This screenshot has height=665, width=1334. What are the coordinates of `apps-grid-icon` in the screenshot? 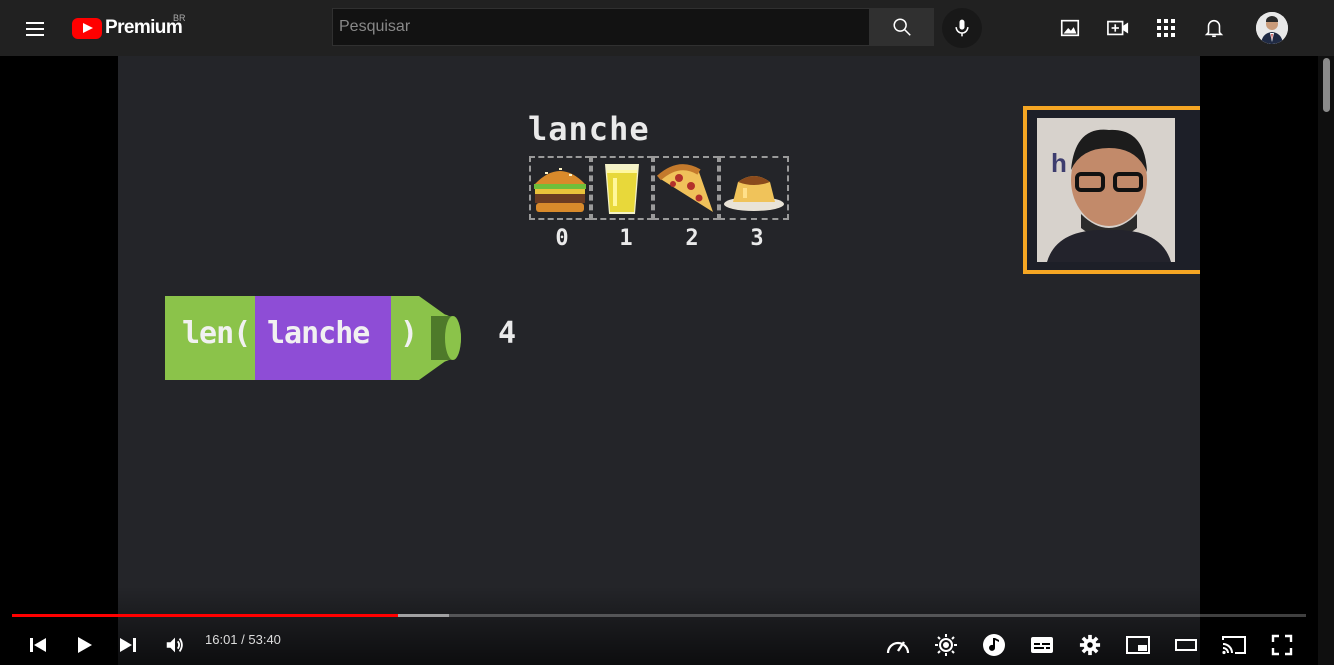 It's located at (1166, 28).